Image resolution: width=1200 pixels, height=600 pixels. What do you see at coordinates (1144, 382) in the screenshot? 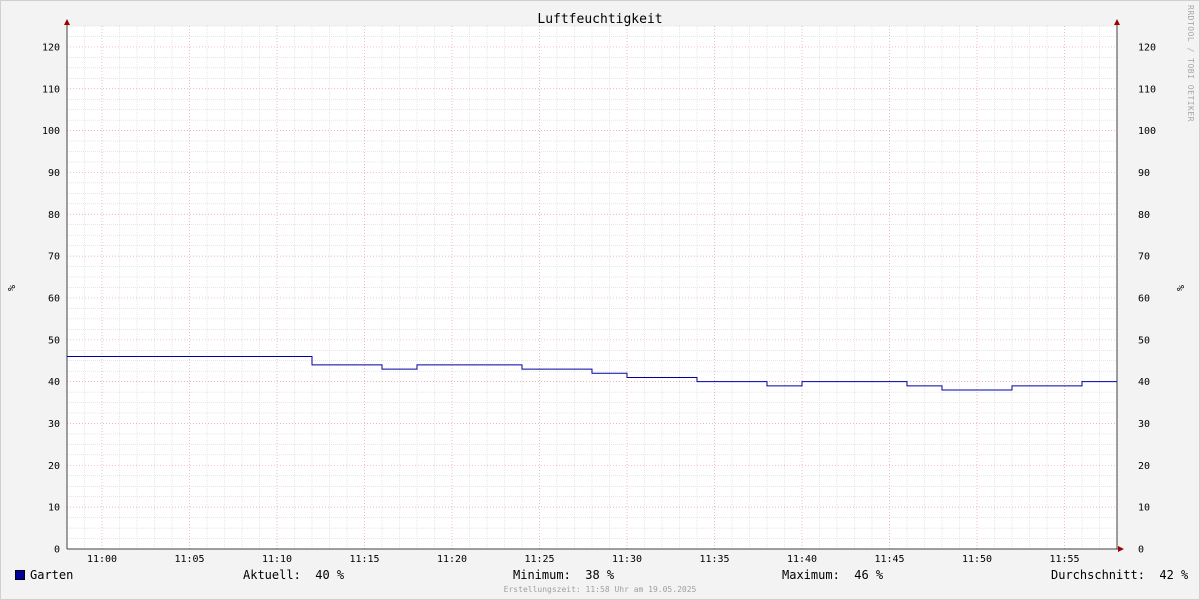
I see `y-tick-label-right: 40` at bounding box center [1144, 382].